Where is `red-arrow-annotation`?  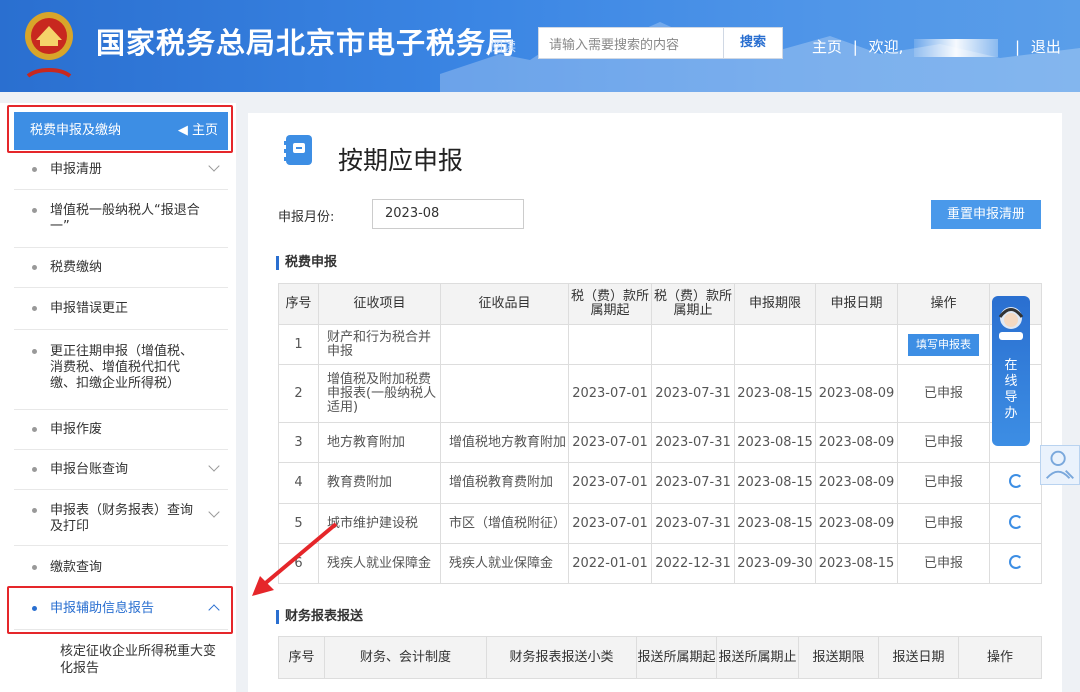 red-arrow-annotation is located at coordinates (295, 559).